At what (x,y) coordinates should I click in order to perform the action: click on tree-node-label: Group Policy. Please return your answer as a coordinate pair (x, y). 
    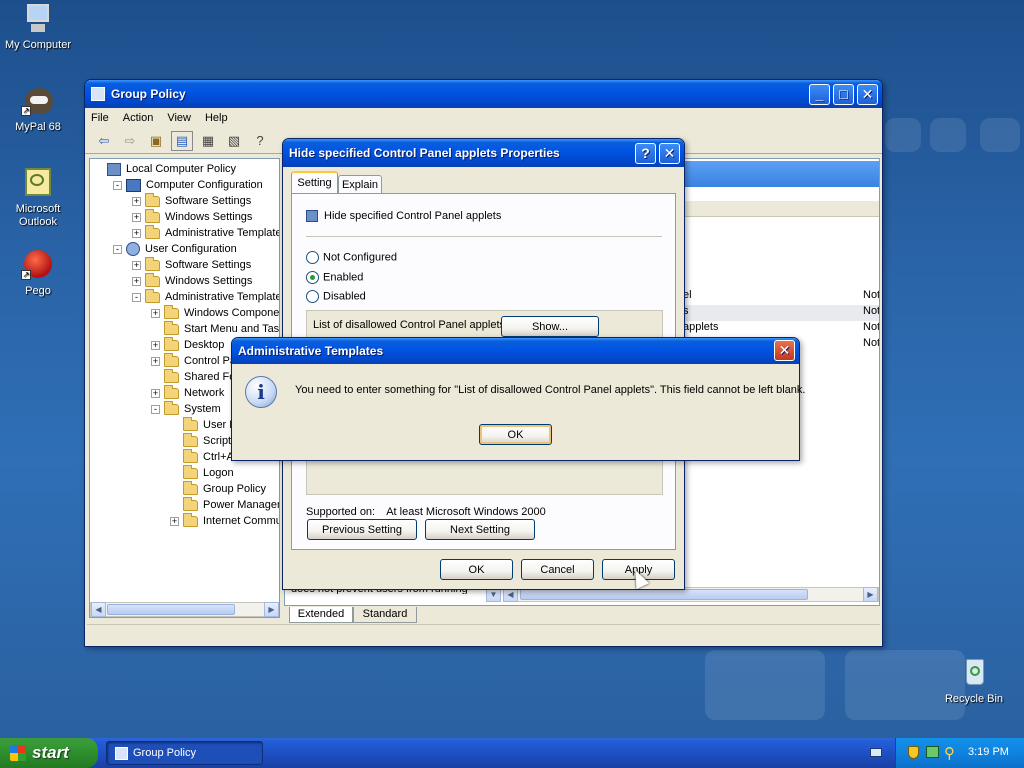
    Looking at the image, I should click on (234, 489).